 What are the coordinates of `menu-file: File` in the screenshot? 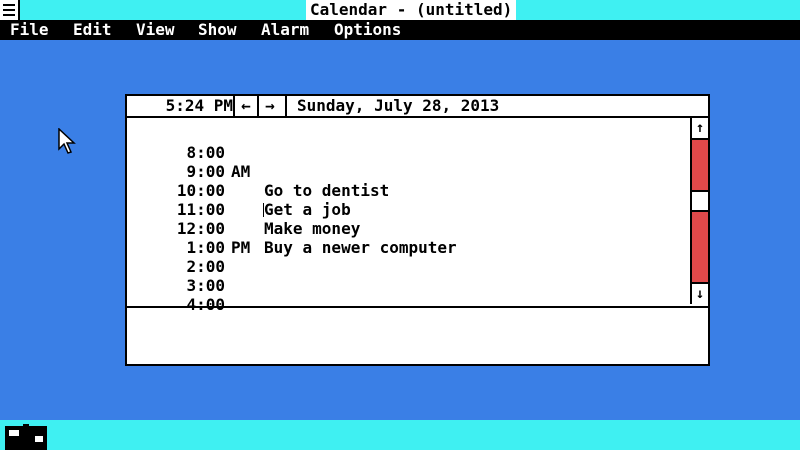 It's located at (29, 30).